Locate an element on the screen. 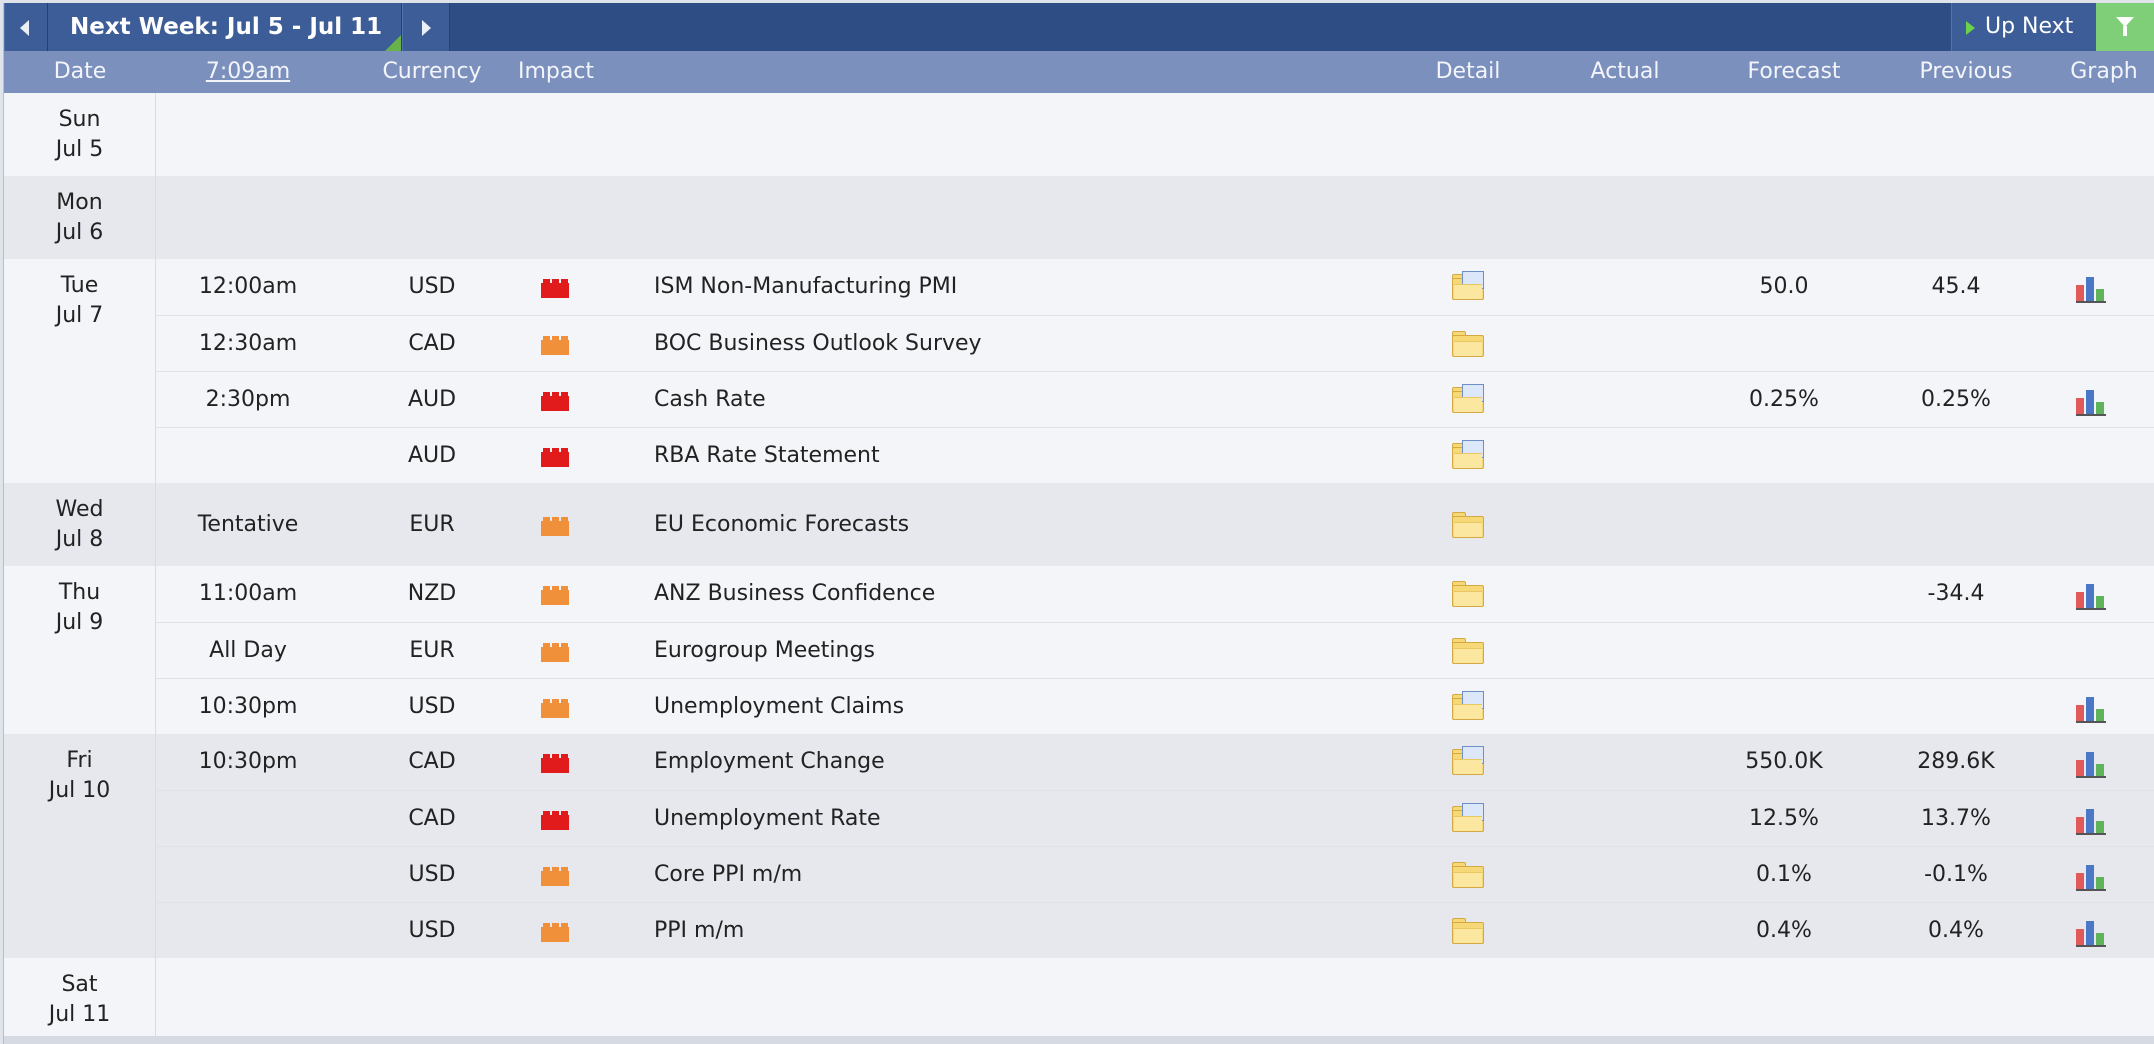  event-forecast: 0.1% is located at coordinates (1784, 874).